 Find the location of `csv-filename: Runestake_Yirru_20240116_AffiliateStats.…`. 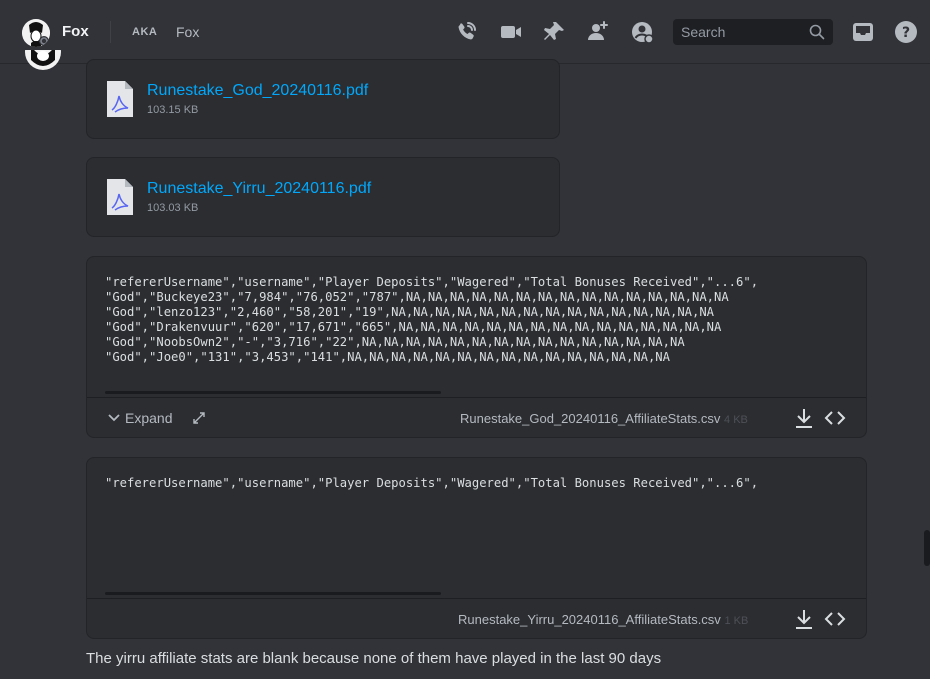

csv-filename: Runestake_Yirru_20240116_AffiliateStats.… is located at coordinates (589, 619).